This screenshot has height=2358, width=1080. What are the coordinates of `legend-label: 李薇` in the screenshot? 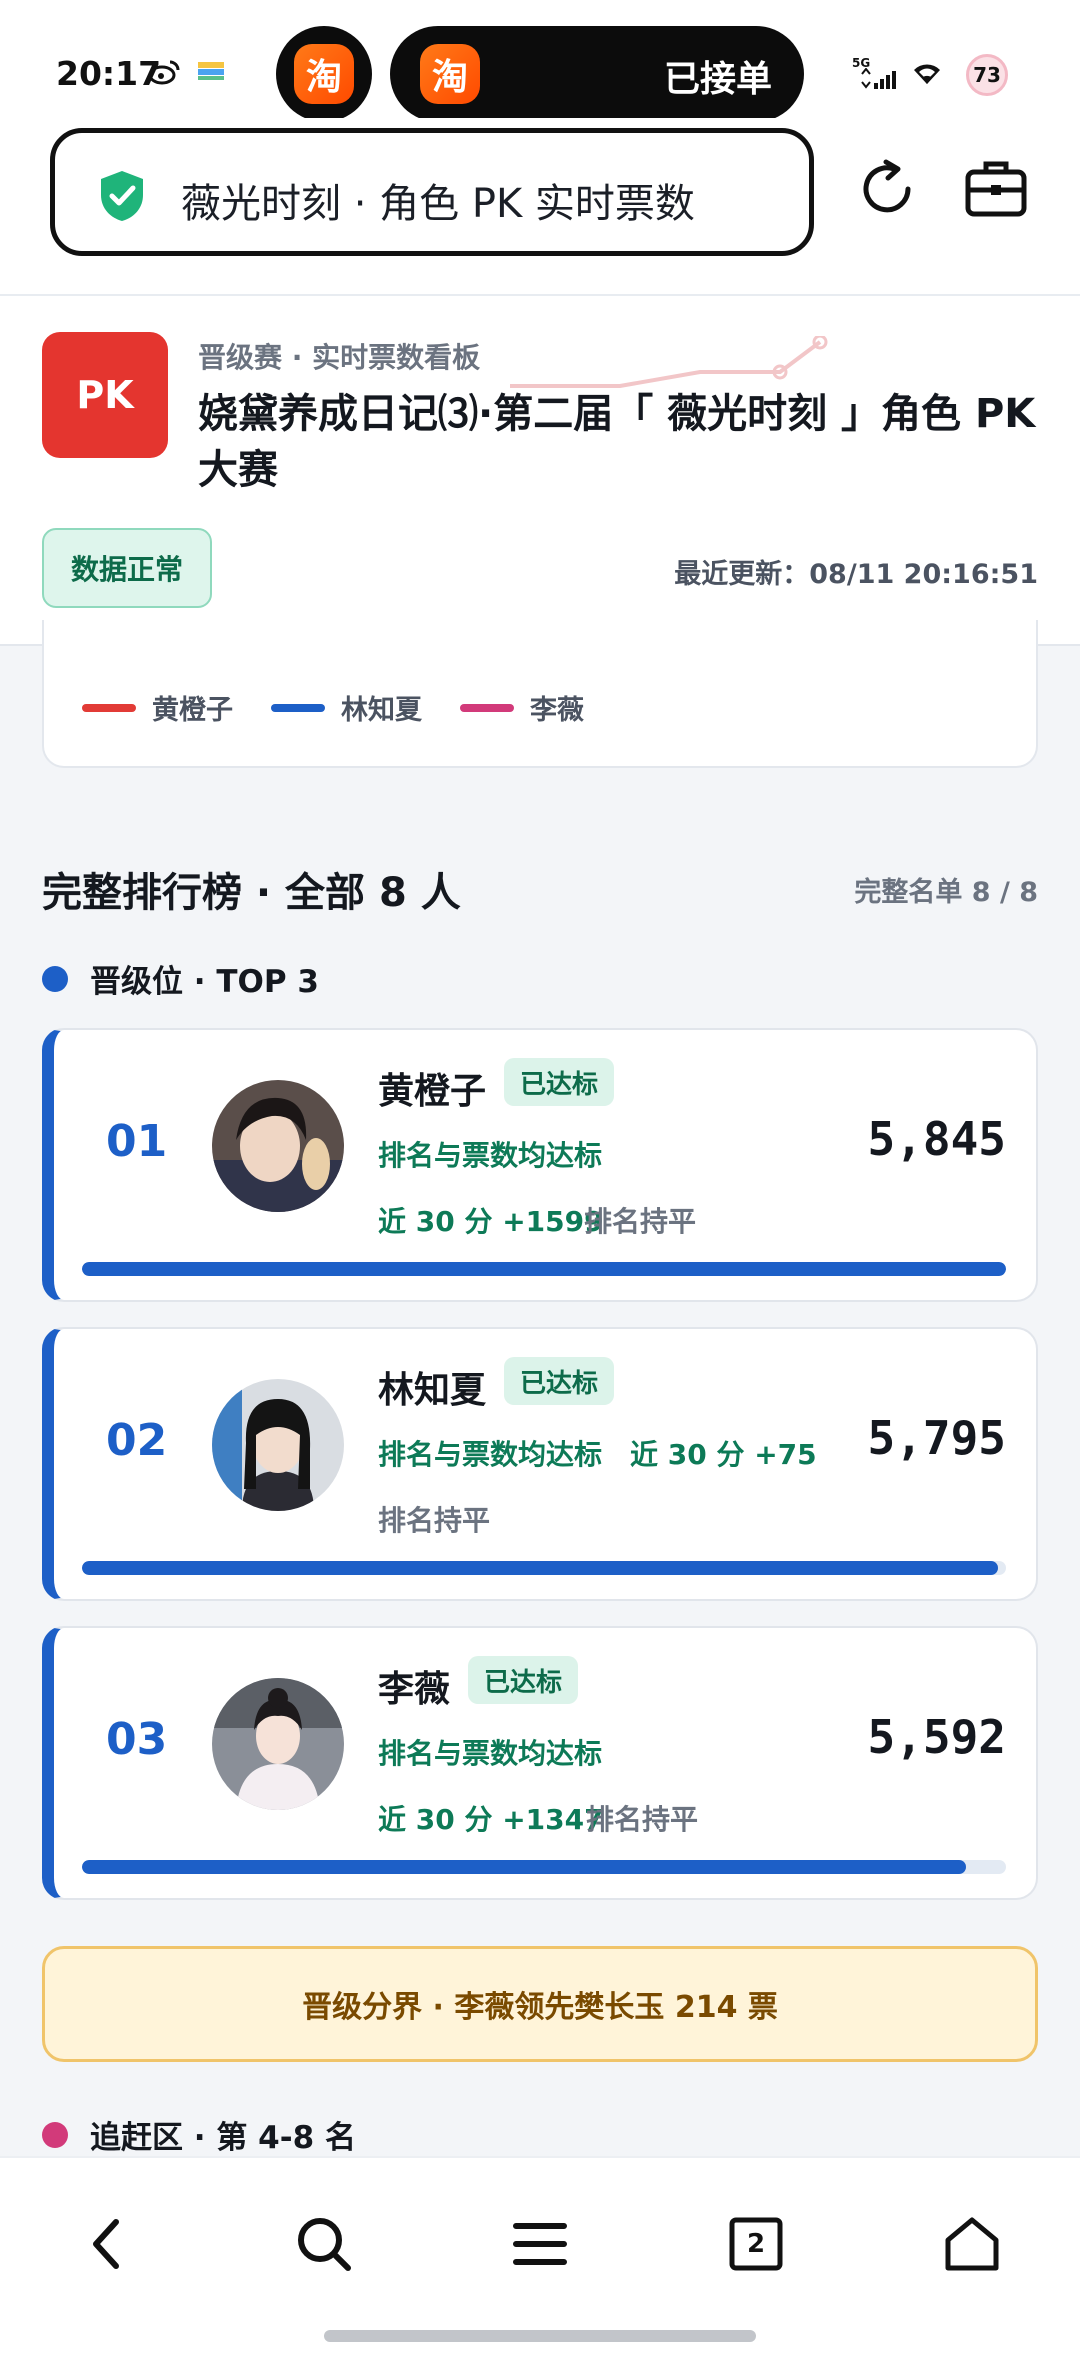 It's located at (557, 710).